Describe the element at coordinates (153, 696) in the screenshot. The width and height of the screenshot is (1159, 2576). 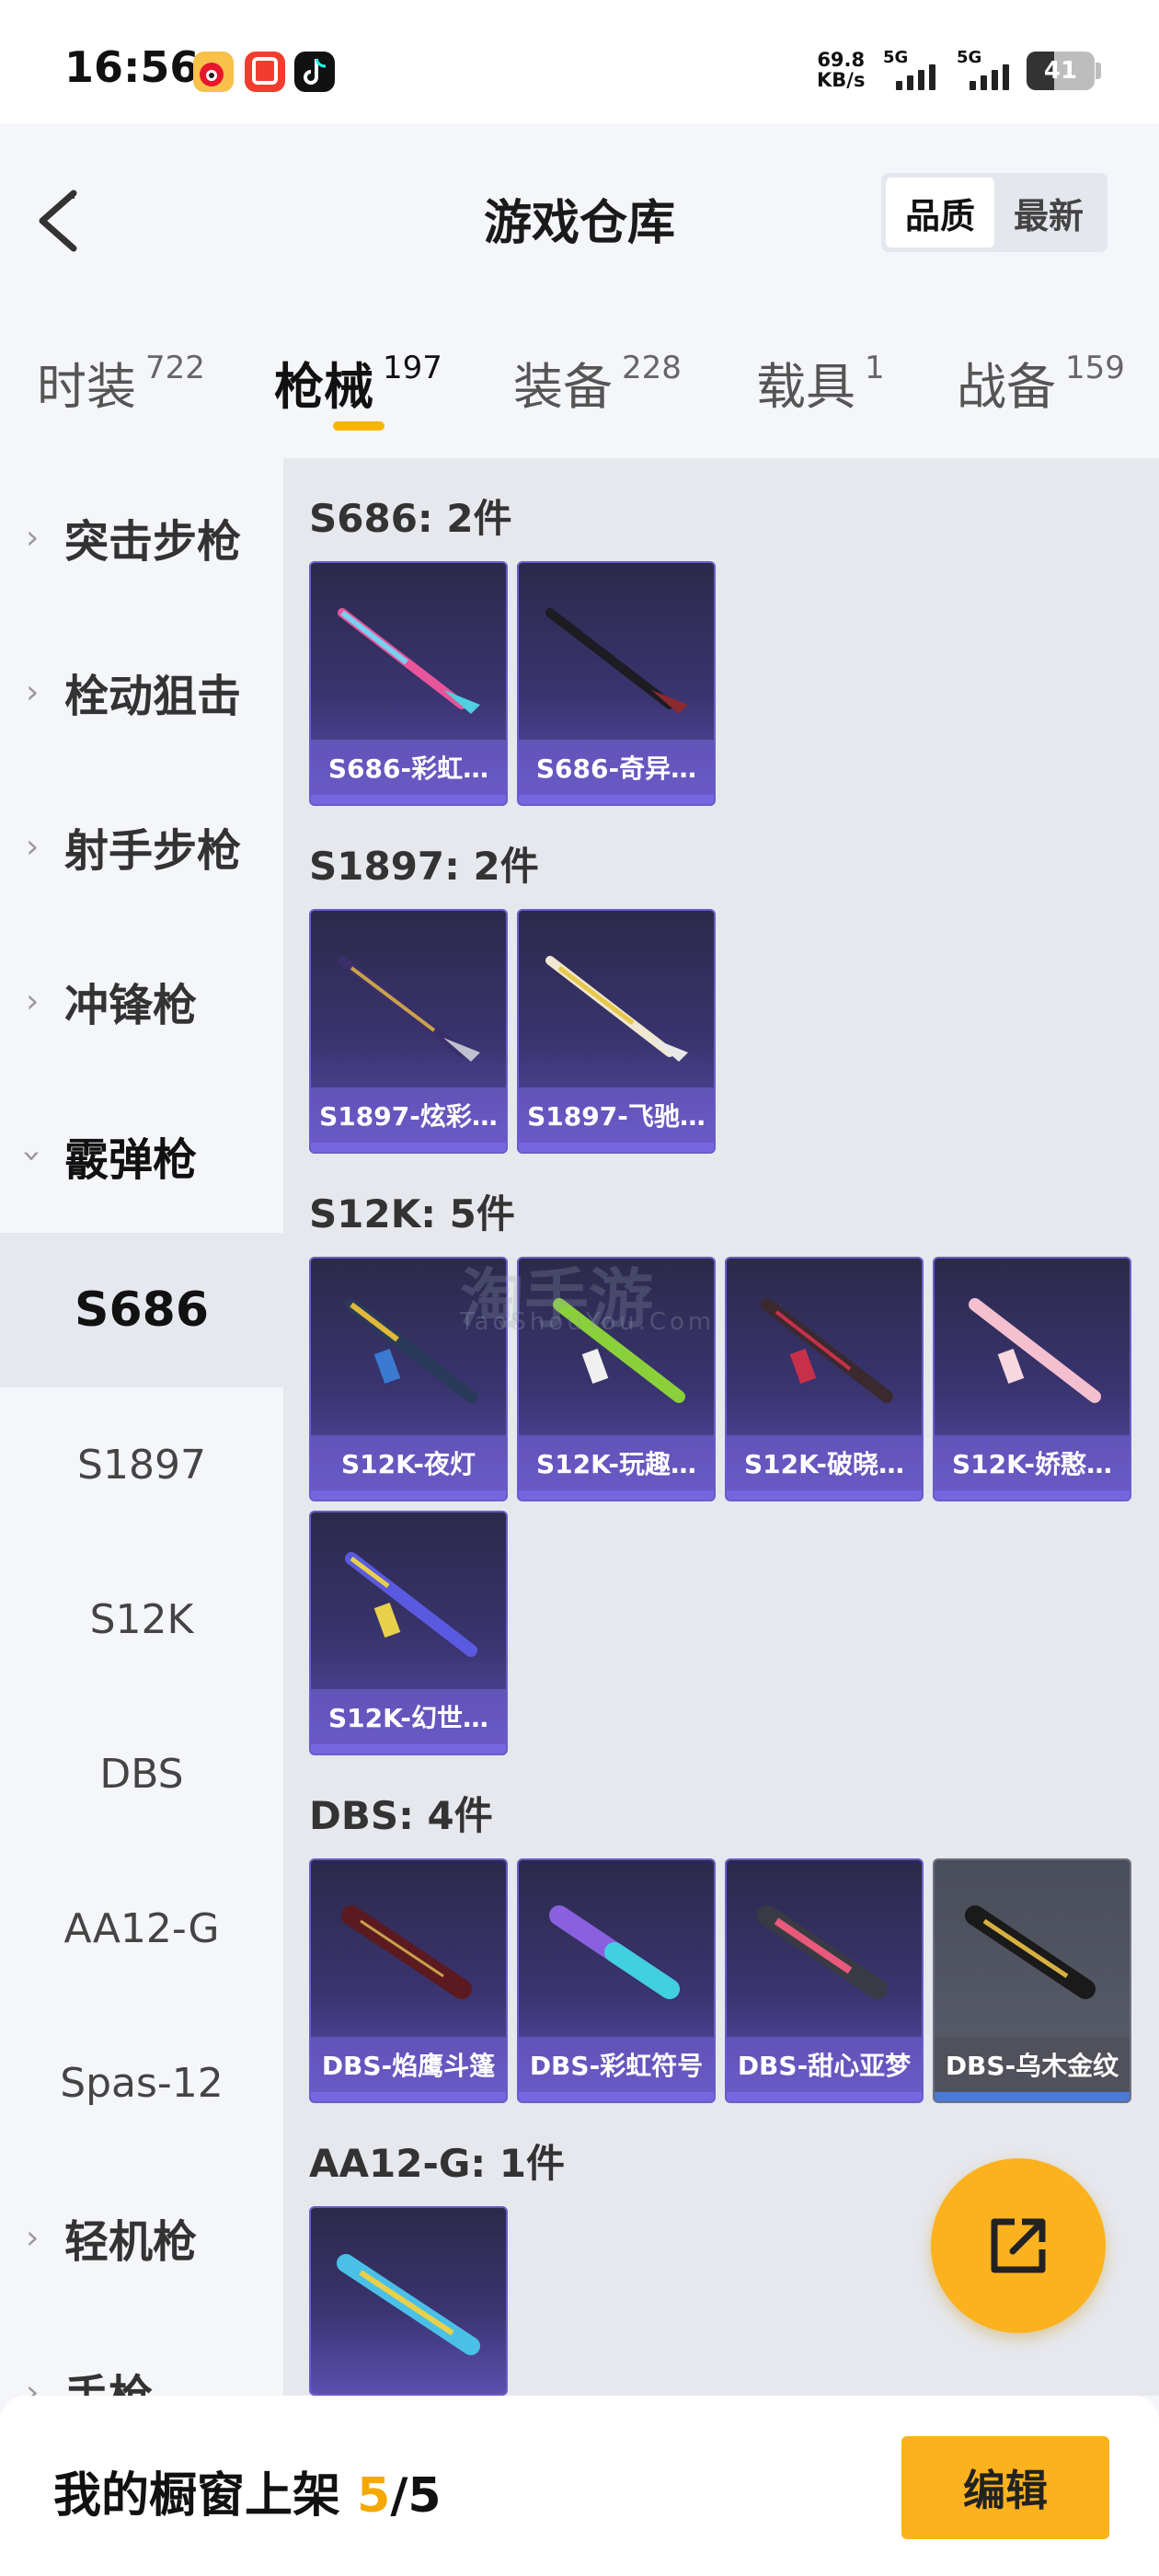
I see `sidebar-item-label: 栓动狙击` at that location.